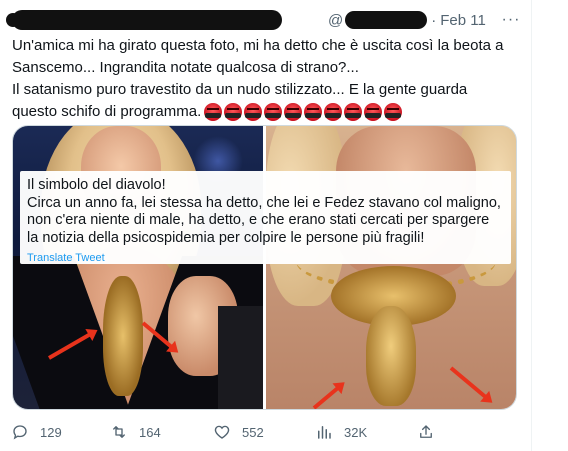 The height and width of the screenshot is (451, 568). What do you see at coordinates (340, 432) in the screenshot?
I see `views-button: 32K` at bounding box center [340, 432].